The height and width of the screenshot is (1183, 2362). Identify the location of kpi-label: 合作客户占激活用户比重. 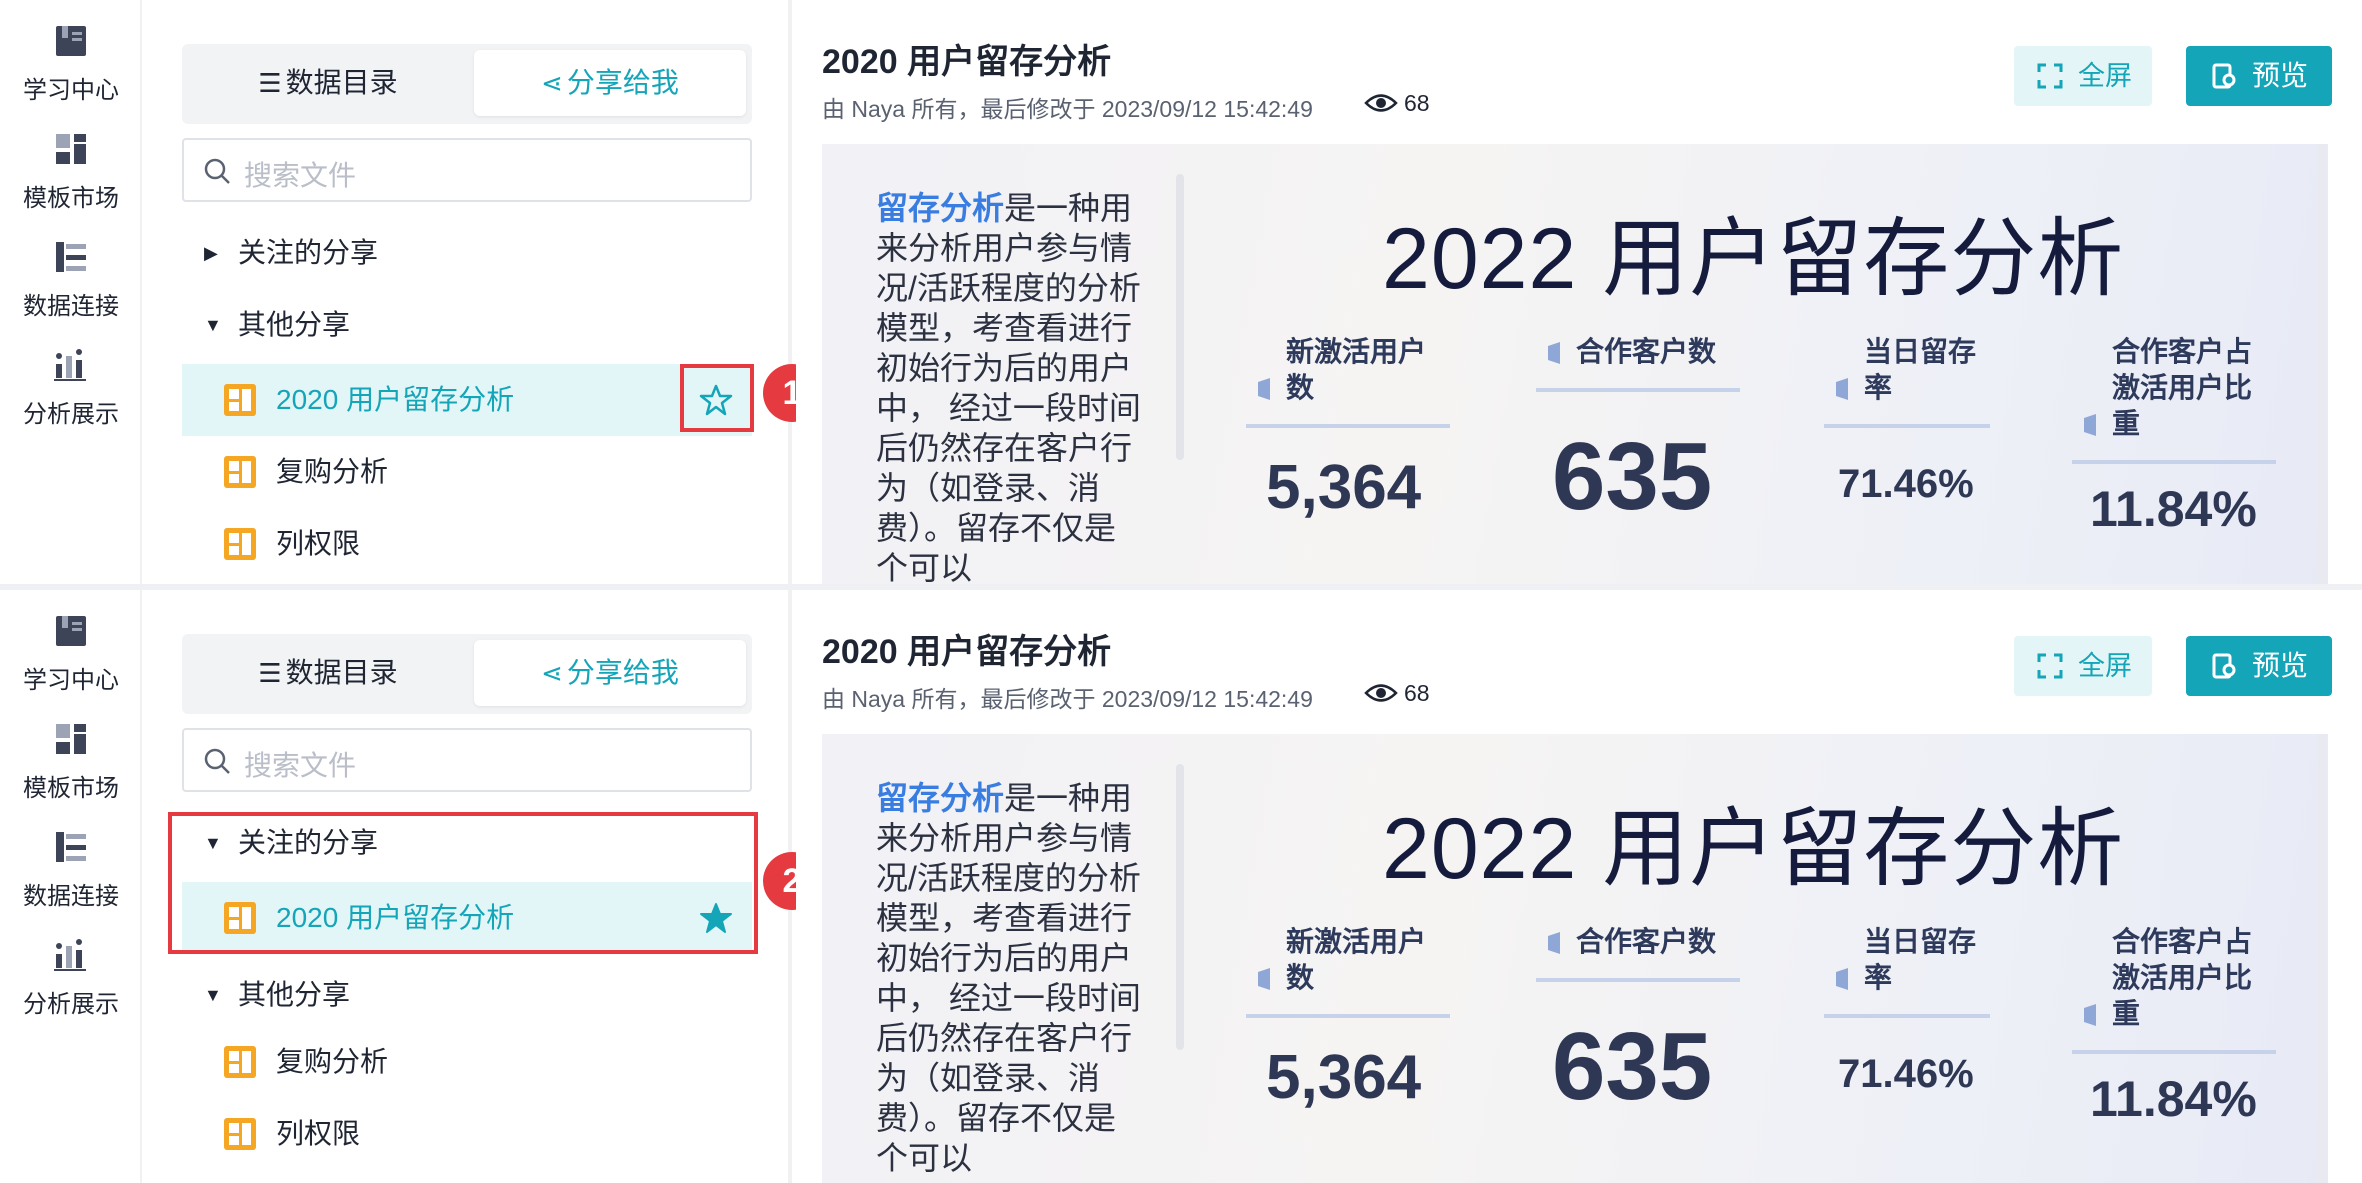
(2174, 978).